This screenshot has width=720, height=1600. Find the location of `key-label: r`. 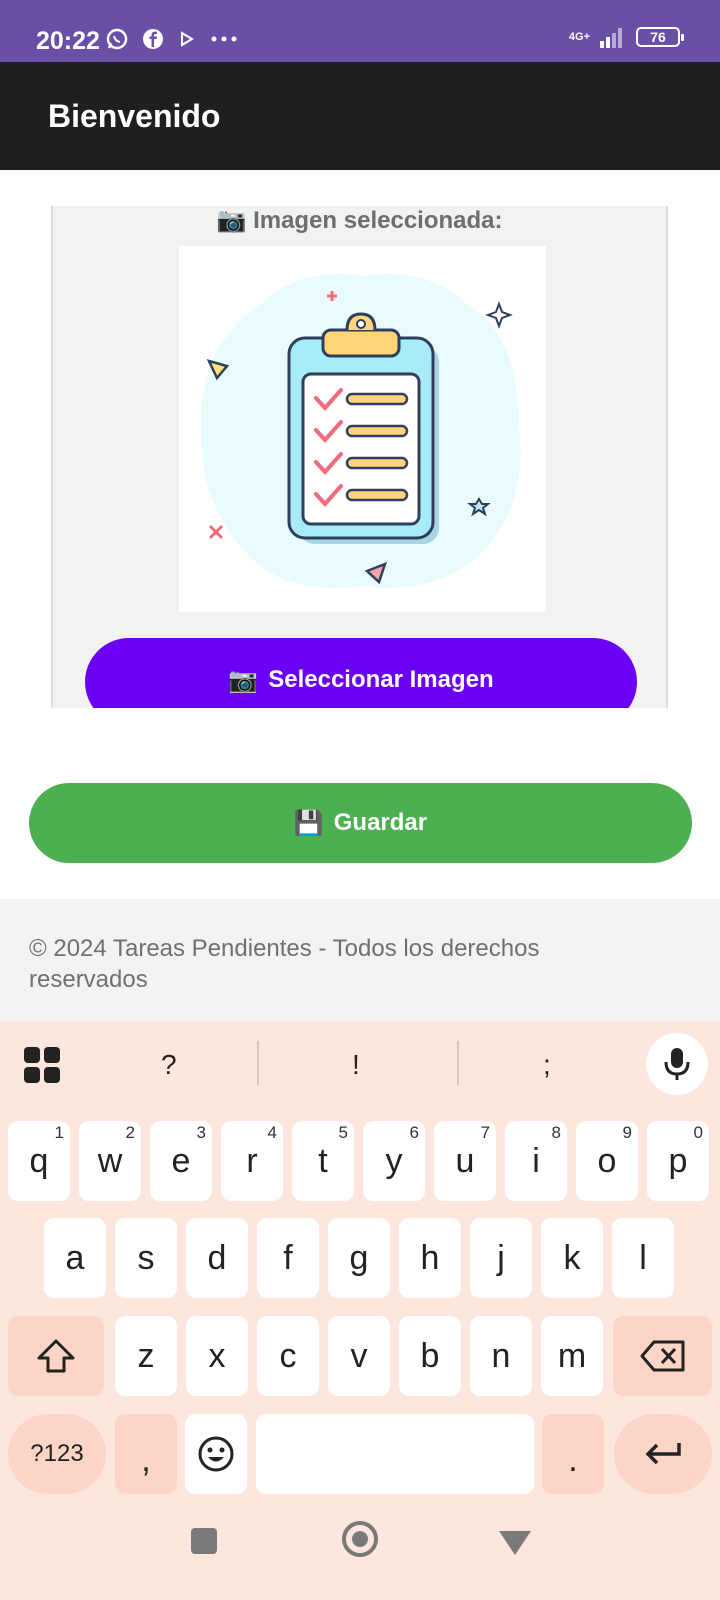

key-label: r is located at coordinates (252, 1160).